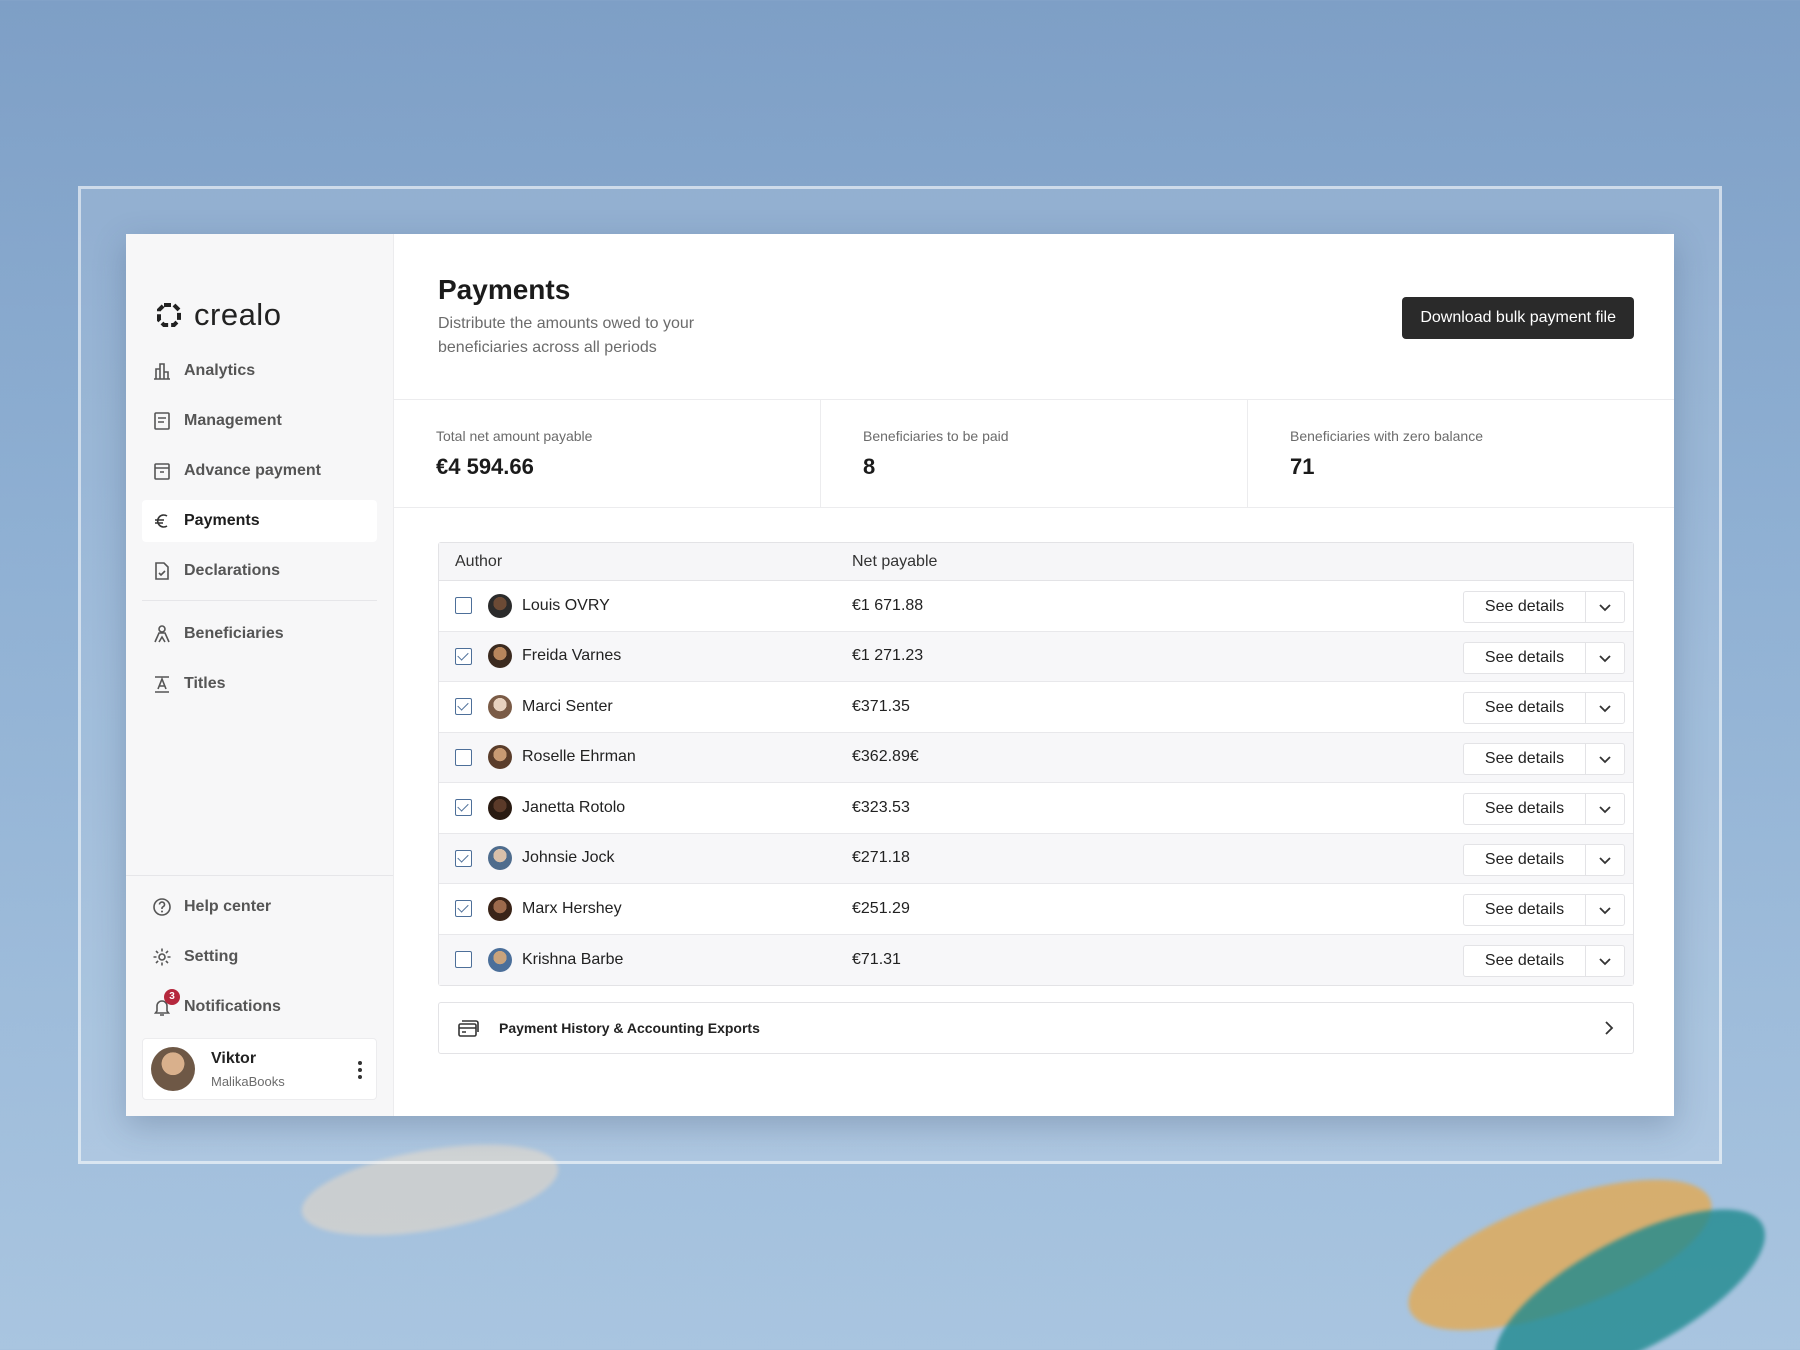 The width and height of the screenshot is (1800, 1350). I want to click on net-payable-amount: €1 271.23, so click(888, 656).